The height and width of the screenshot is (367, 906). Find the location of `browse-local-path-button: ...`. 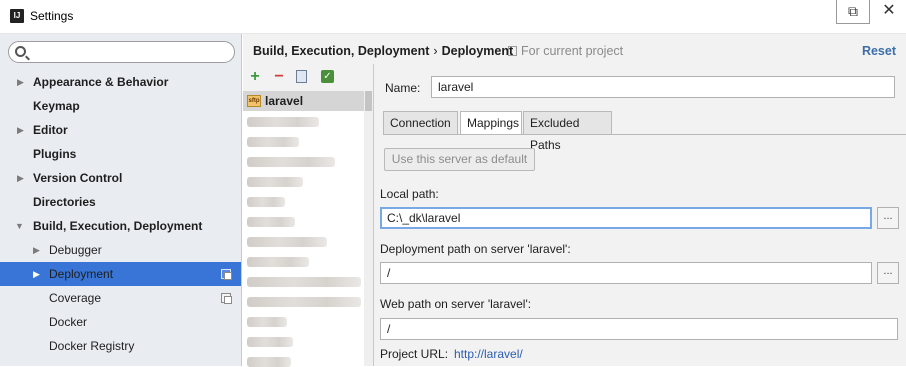

browse-local-path-button: ... is located at coordinates (888, 218).